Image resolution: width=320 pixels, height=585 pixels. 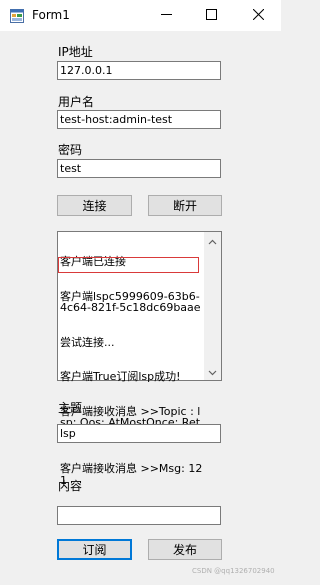 I want to click on subscribe-button: 订阅, so click(x=94, y=549).